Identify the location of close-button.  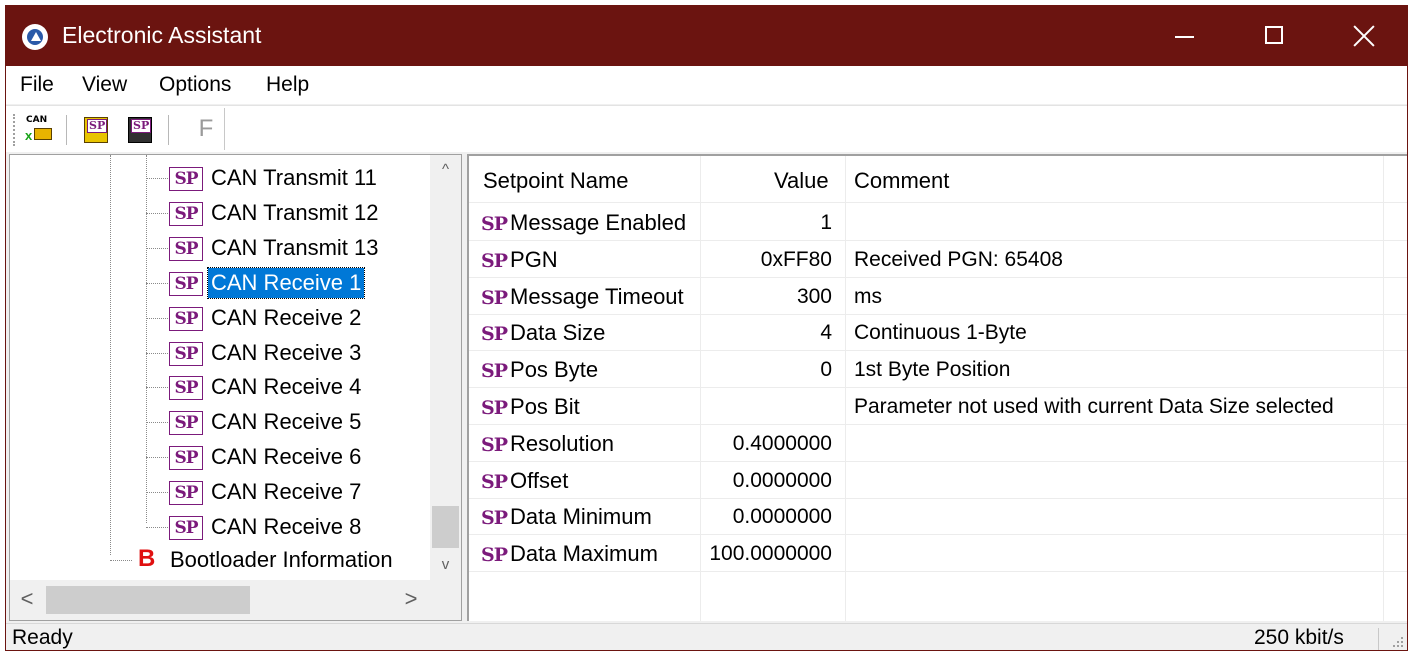
(1363, 36).